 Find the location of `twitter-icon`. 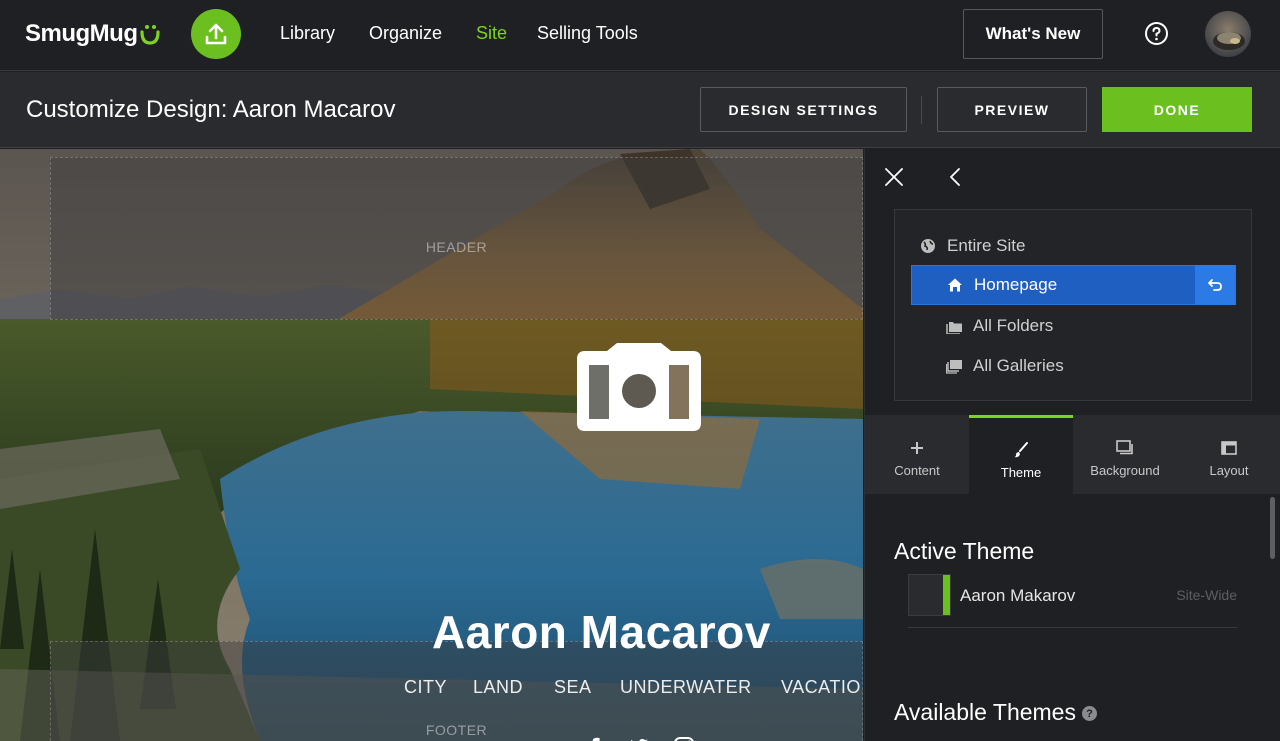

twitter-icon is located at coordinates (638, 738).